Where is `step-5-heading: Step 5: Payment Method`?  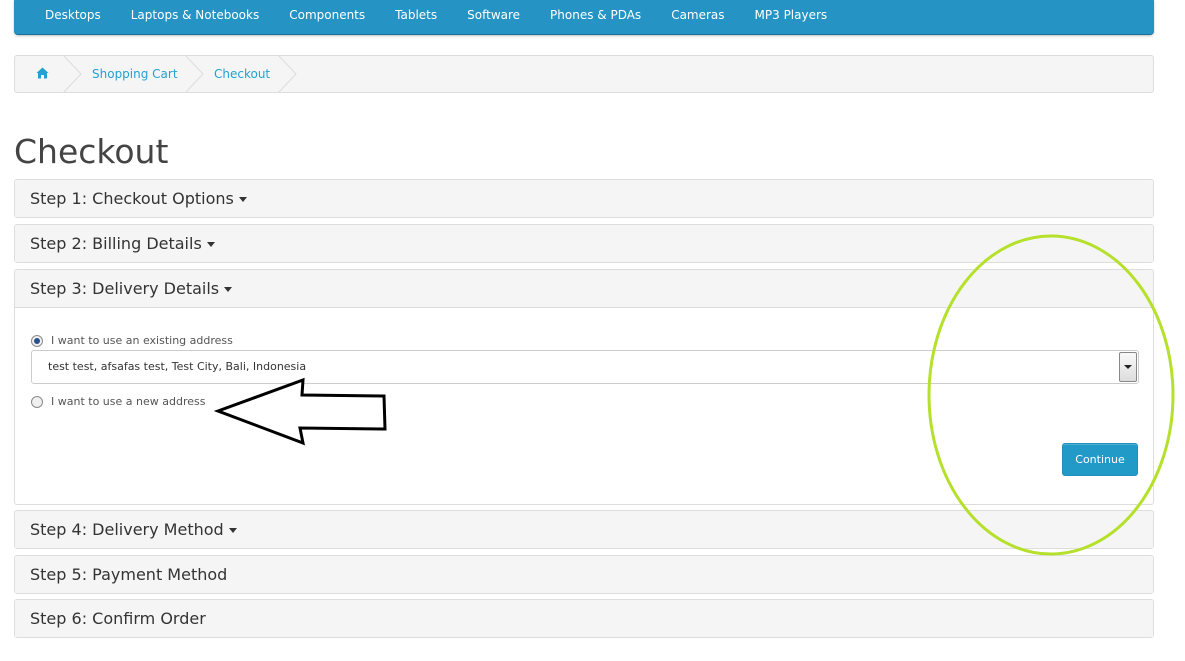
step-5-heading: Step 5: Payment Method is located at coordinates (584, 574).